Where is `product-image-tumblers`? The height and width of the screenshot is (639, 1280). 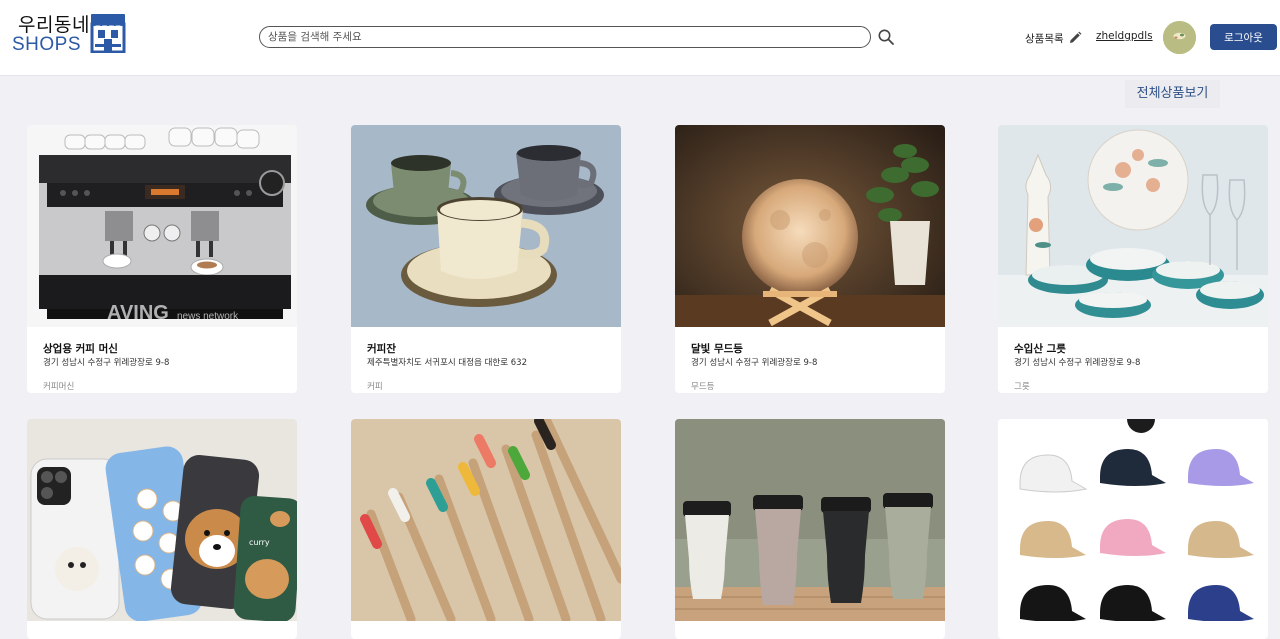 product-image-tumblers is located at coordinates (810, 520).